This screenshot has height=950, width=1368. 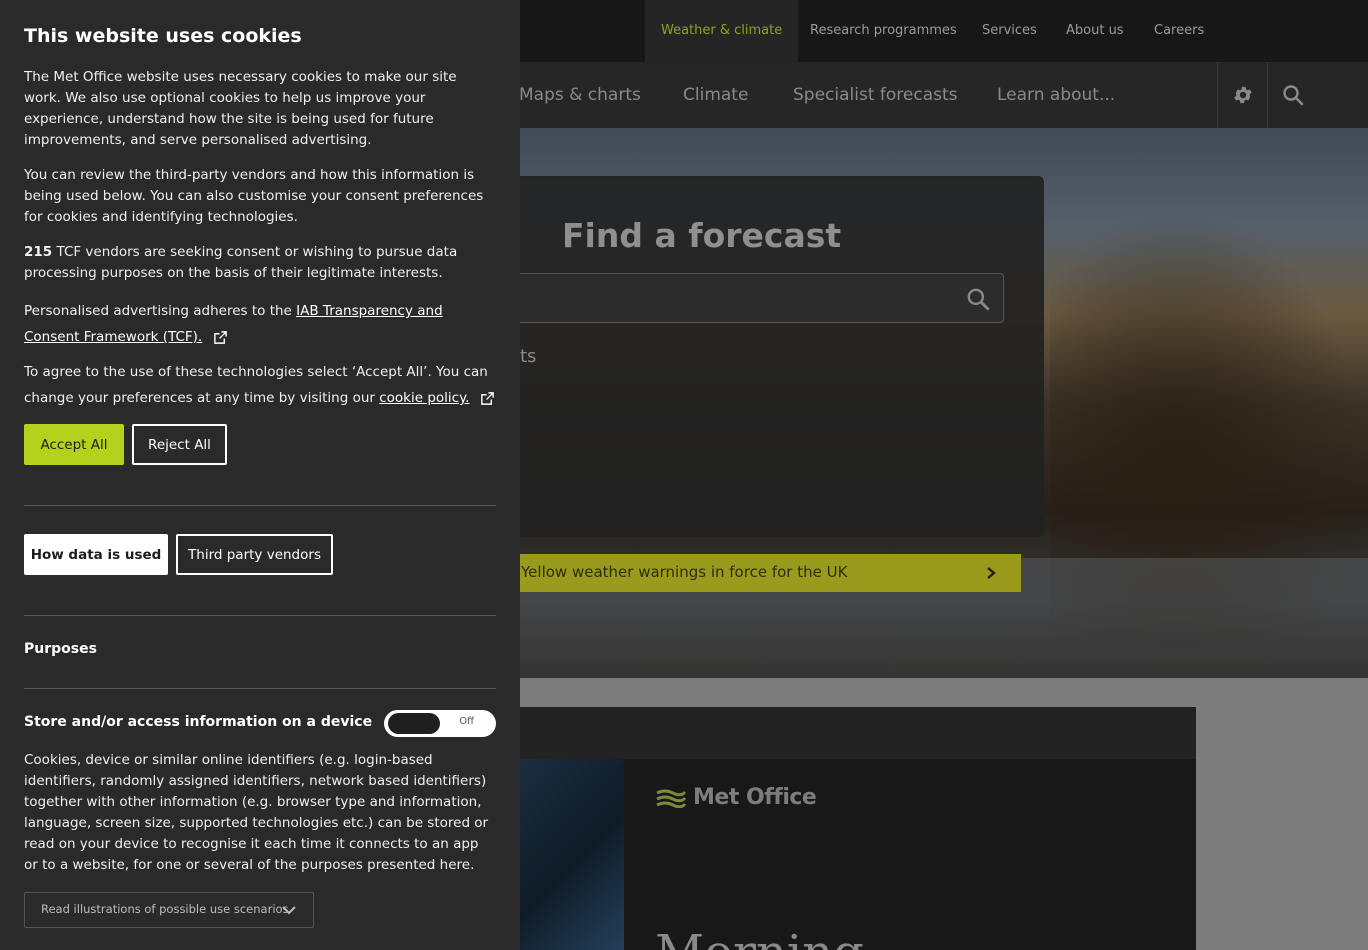 What do you see at coordinates (833, 733) in the screenshot?
I see `promo-header-strip` at bounding box center [833, 733].